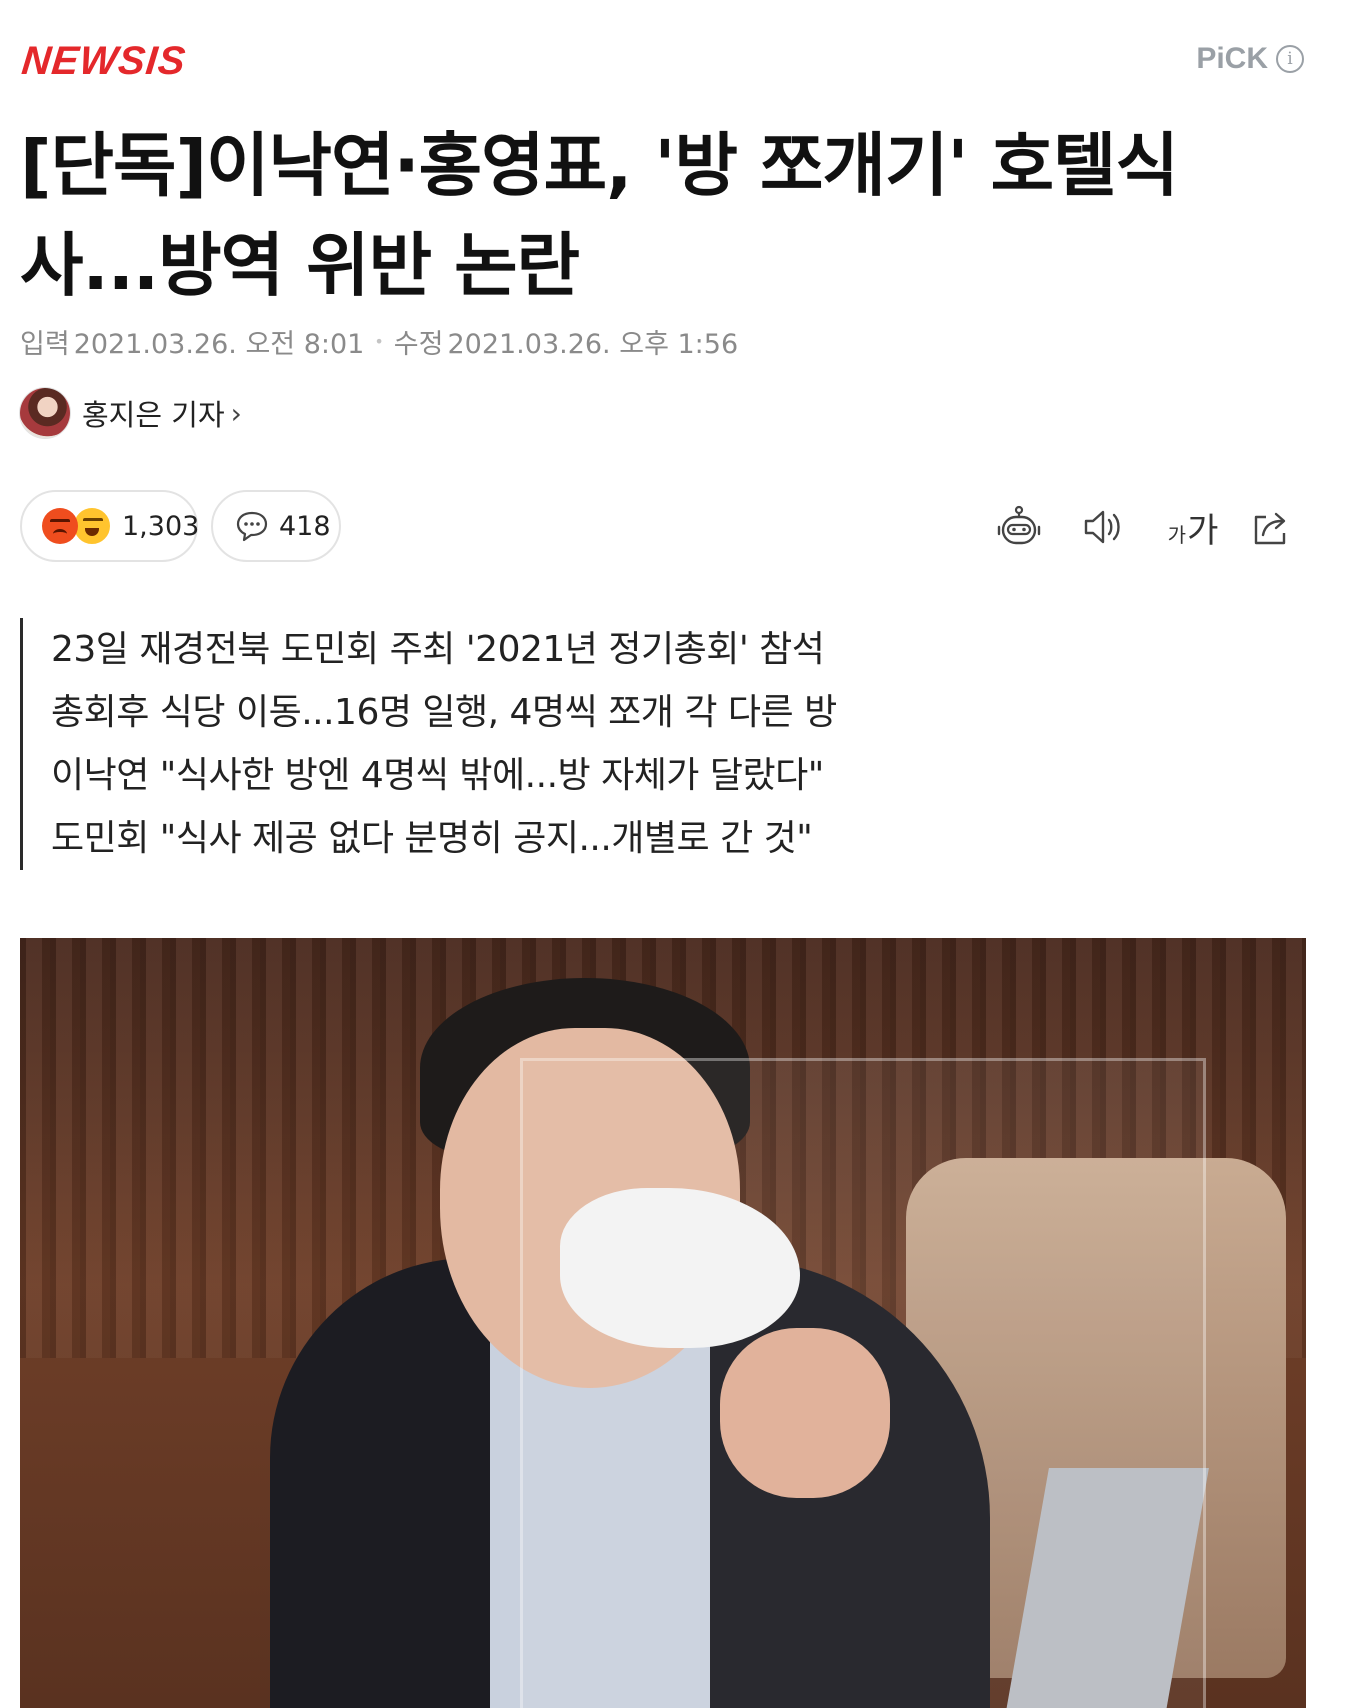 This screenshot has height=1708, width=1346. Describe the element at coordinates (418, 344) in the screenshot. I see `modified-date-label: 수정` at that location.